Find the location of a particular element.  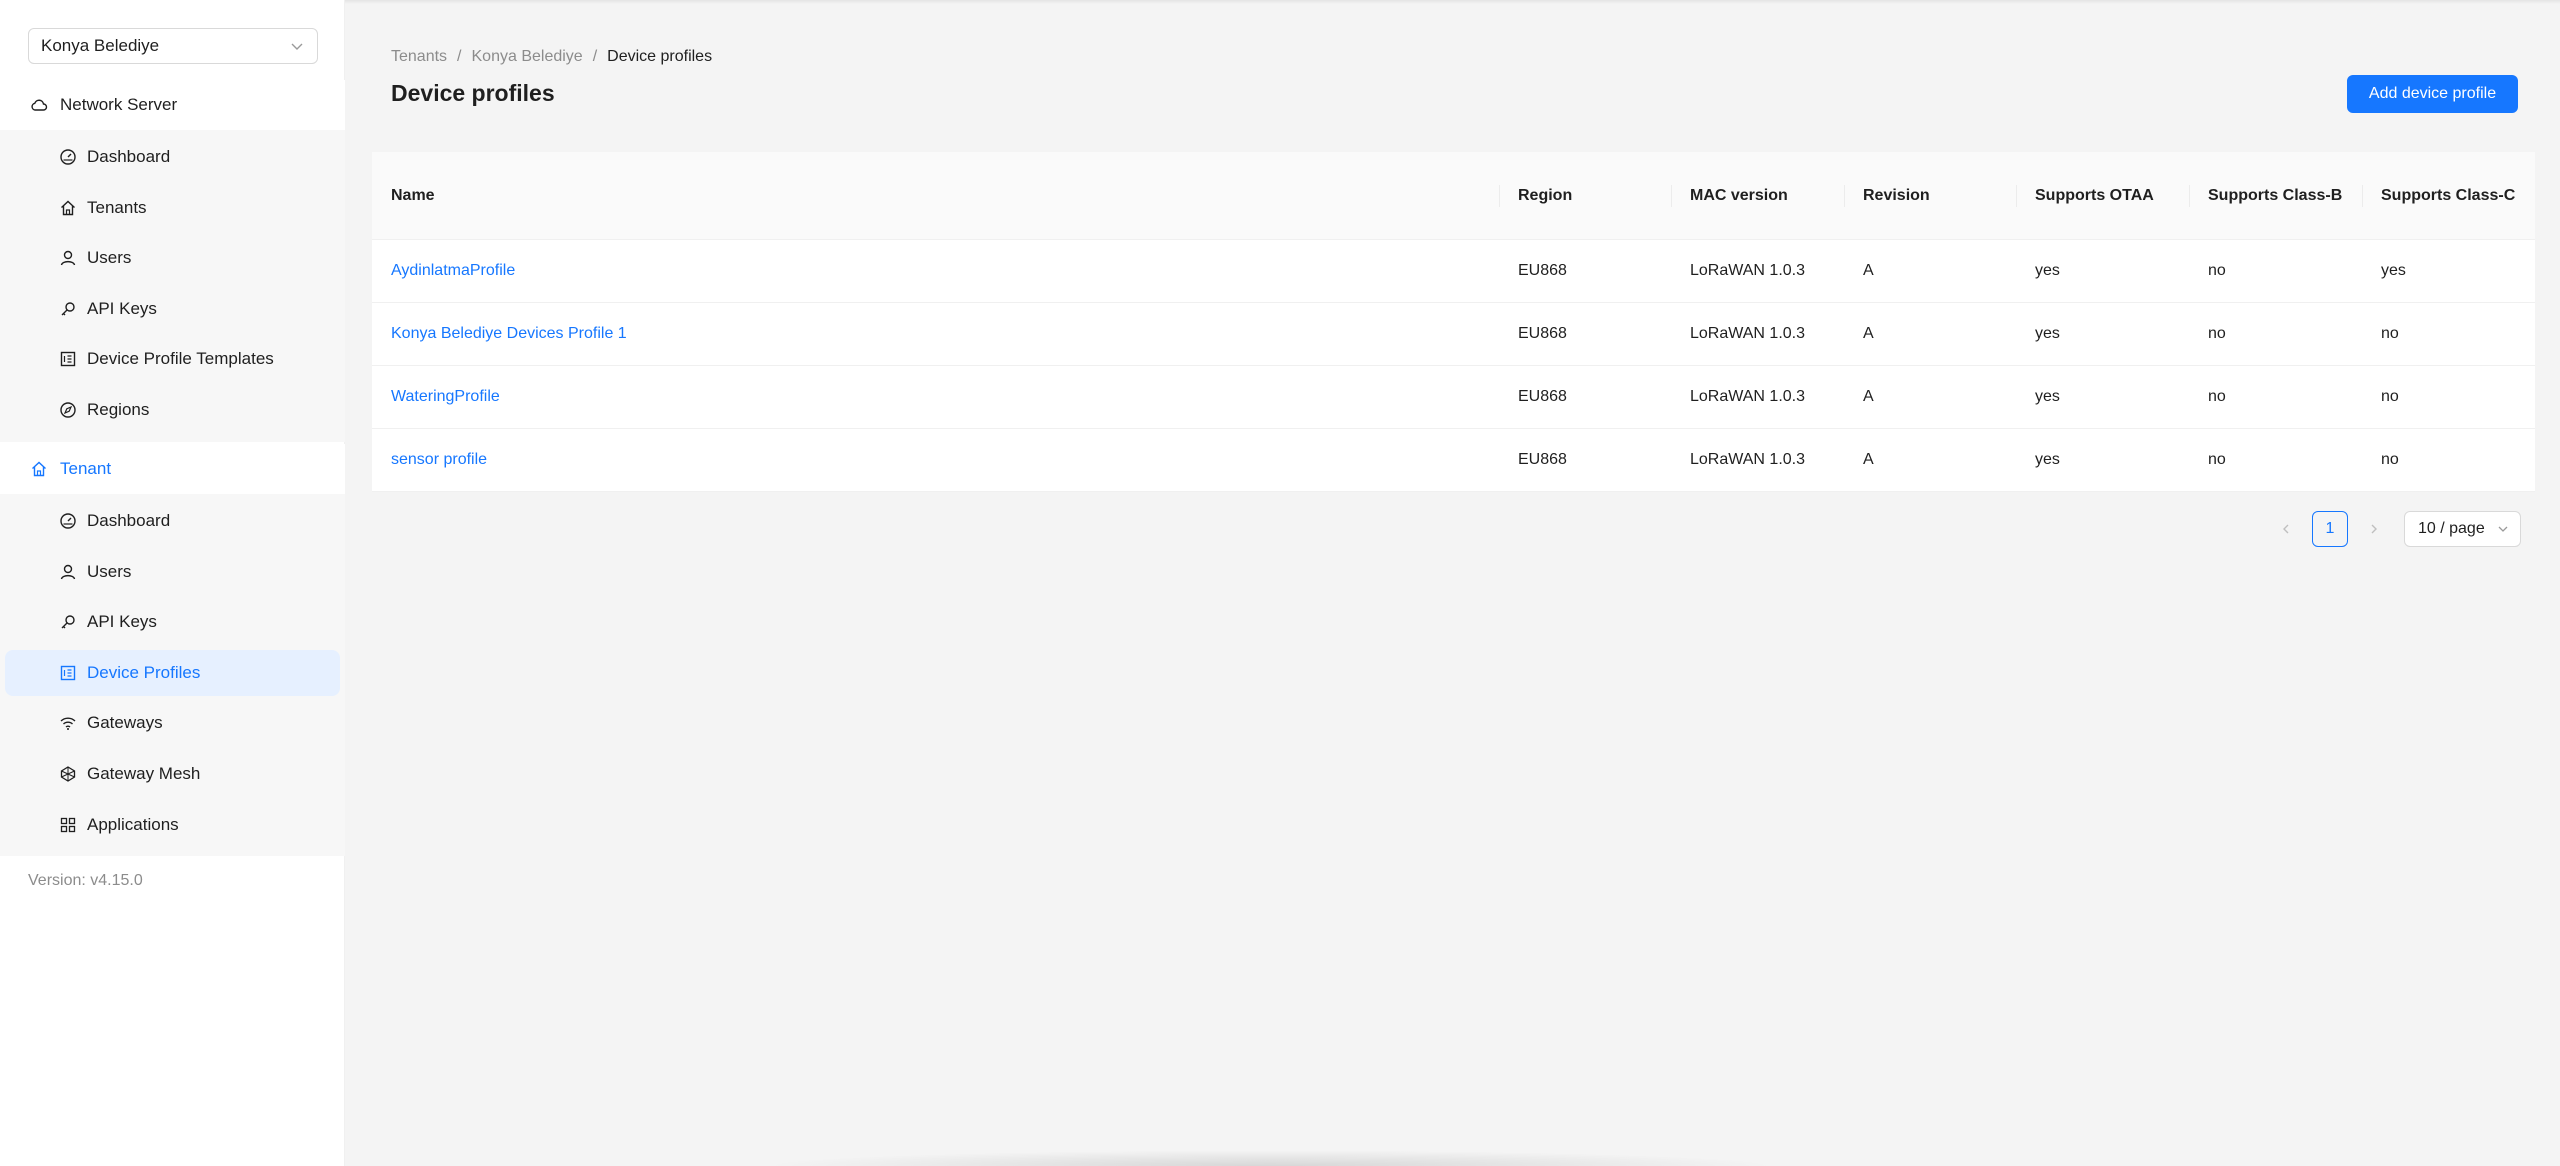

menu-network-server: Network Server is located at coordinates (172, 105).